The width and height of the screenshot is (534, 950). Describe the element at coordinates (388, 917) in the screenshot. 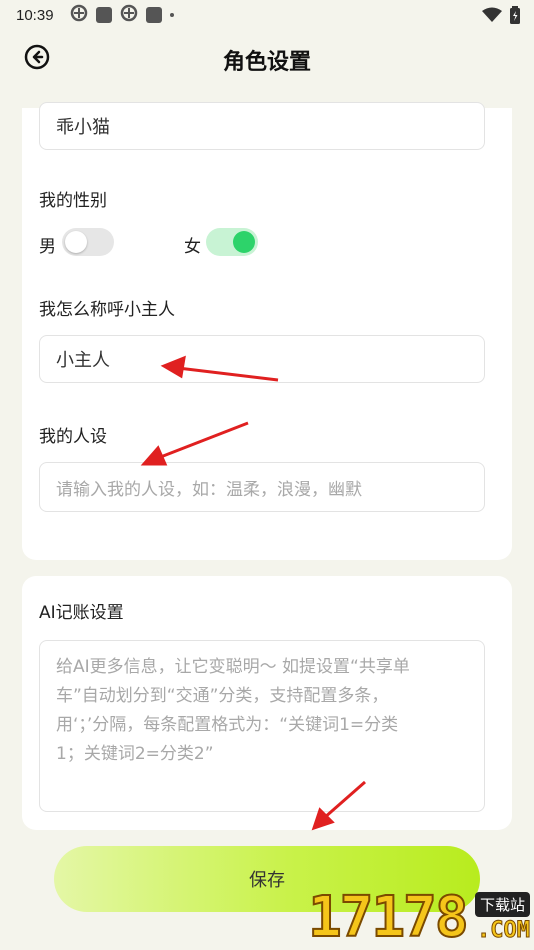

I see `watermark-digits: 17178` at that location.